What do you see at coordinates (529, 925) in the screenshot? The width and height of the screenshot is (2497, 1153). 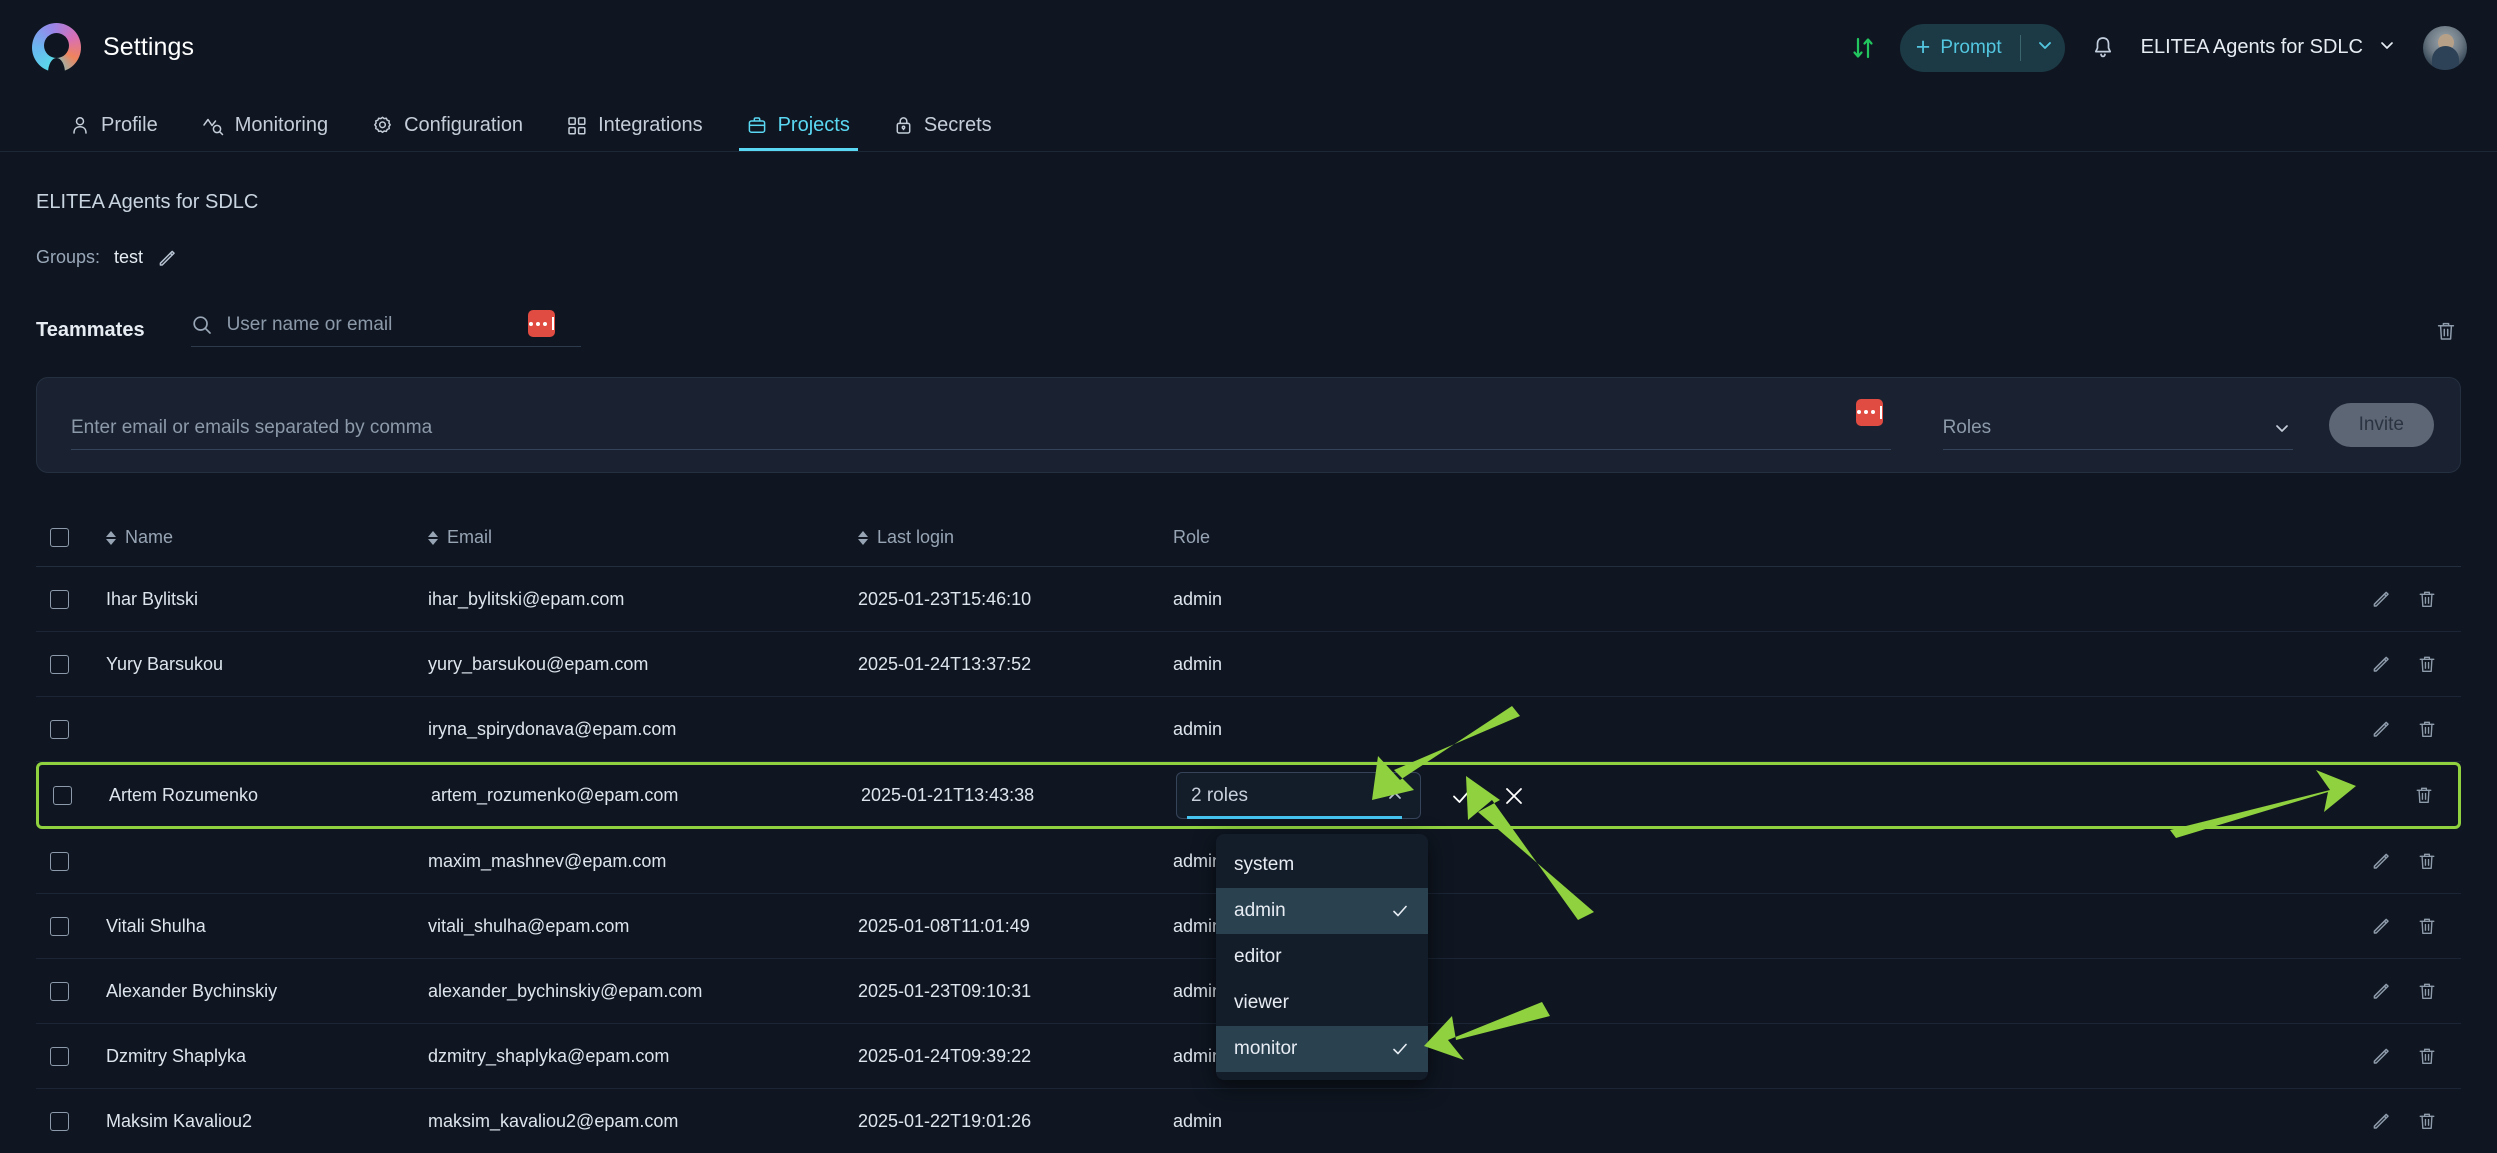 I see `cell-email: vitali_shulha@epam.com` at bounding box center [529, 925].